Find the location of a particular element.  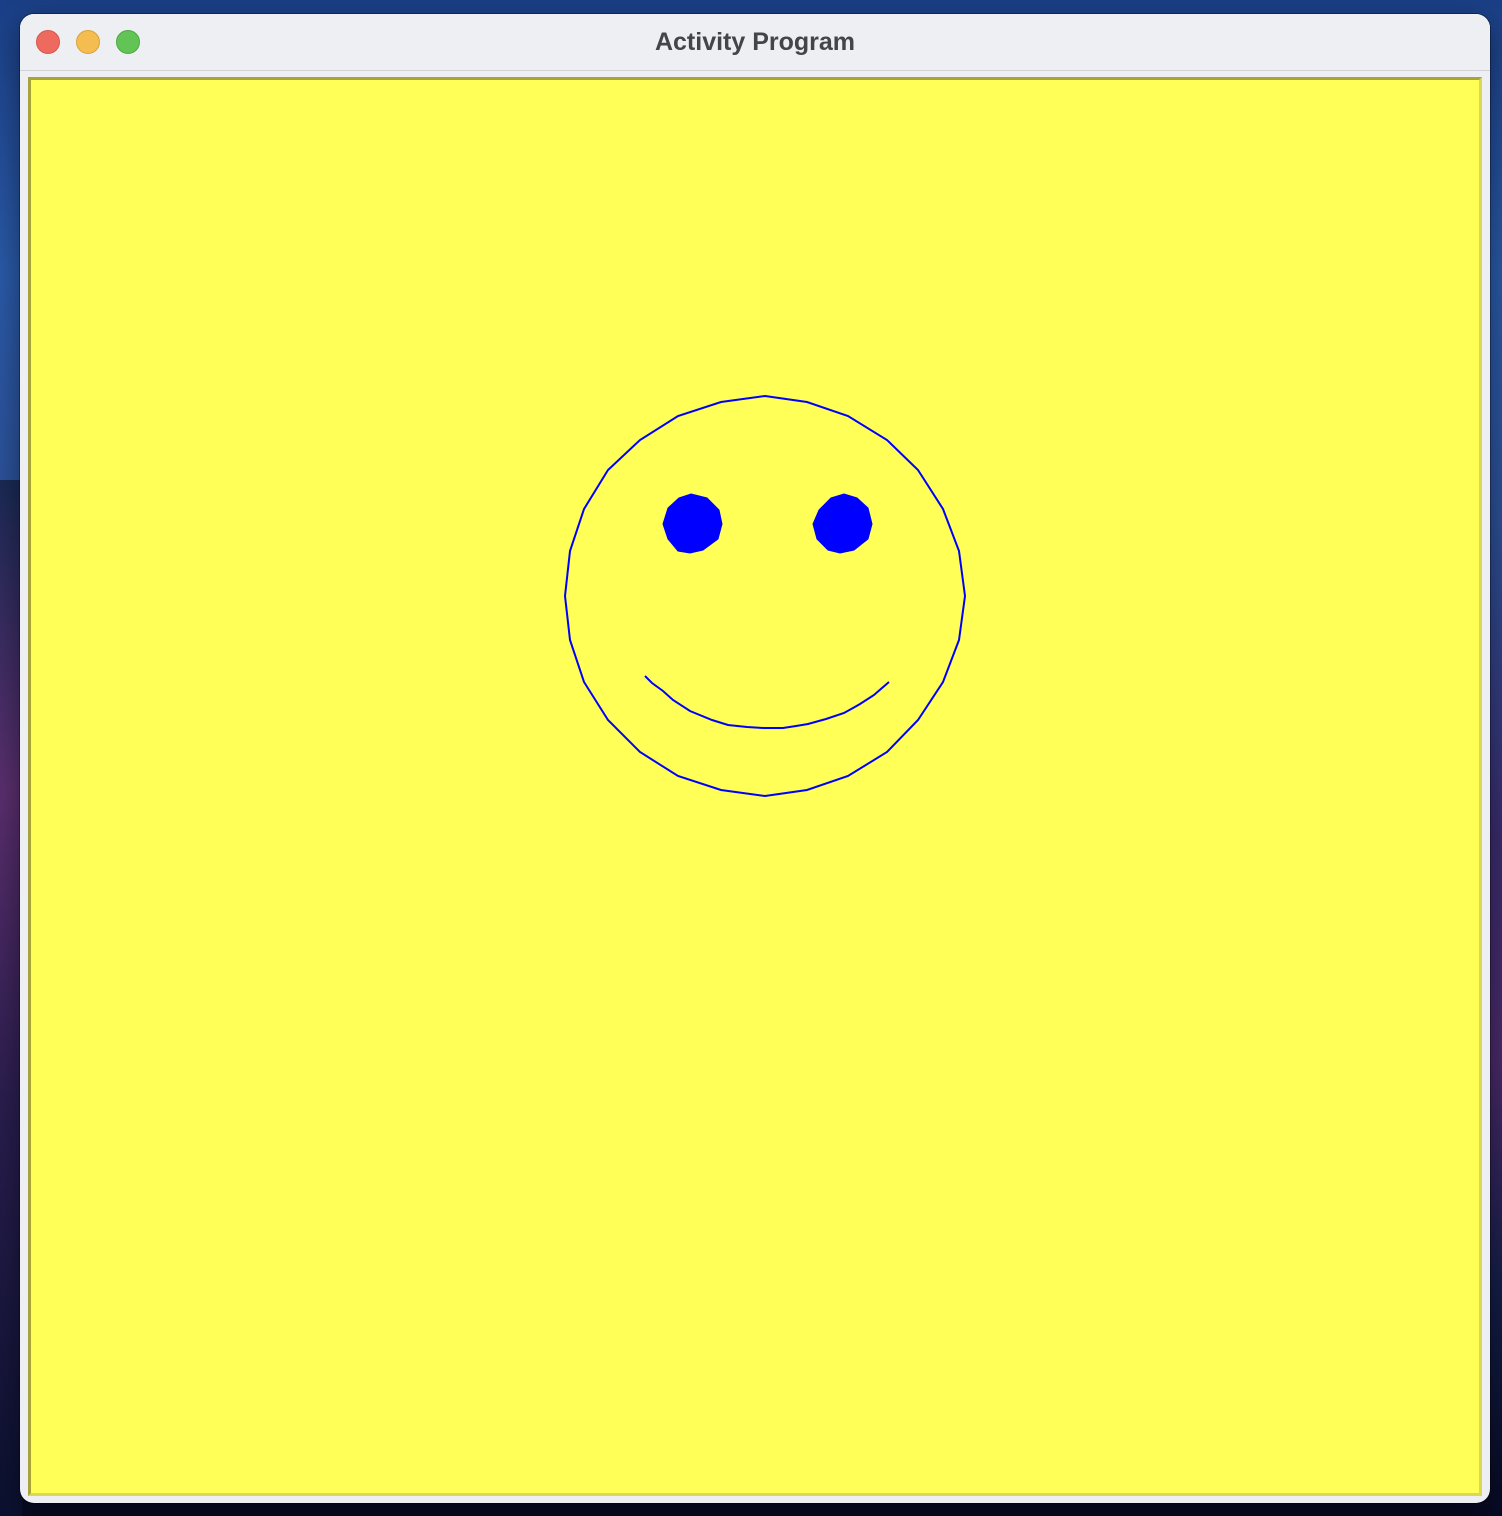

right-eye is located at coordinates (842, 523).